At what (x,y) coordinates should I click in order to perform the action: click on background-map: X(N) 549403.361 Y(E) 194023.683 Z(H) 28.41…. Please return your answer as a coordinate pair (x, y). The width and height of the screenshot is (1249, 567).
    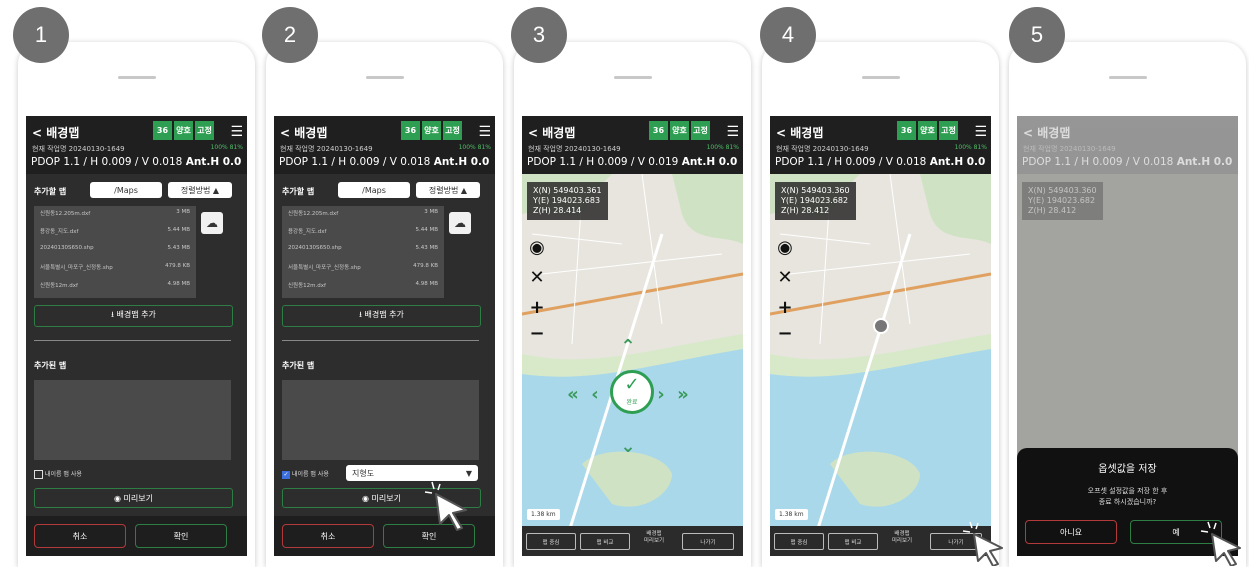
    Looking at the image, I should click on (632, 365).